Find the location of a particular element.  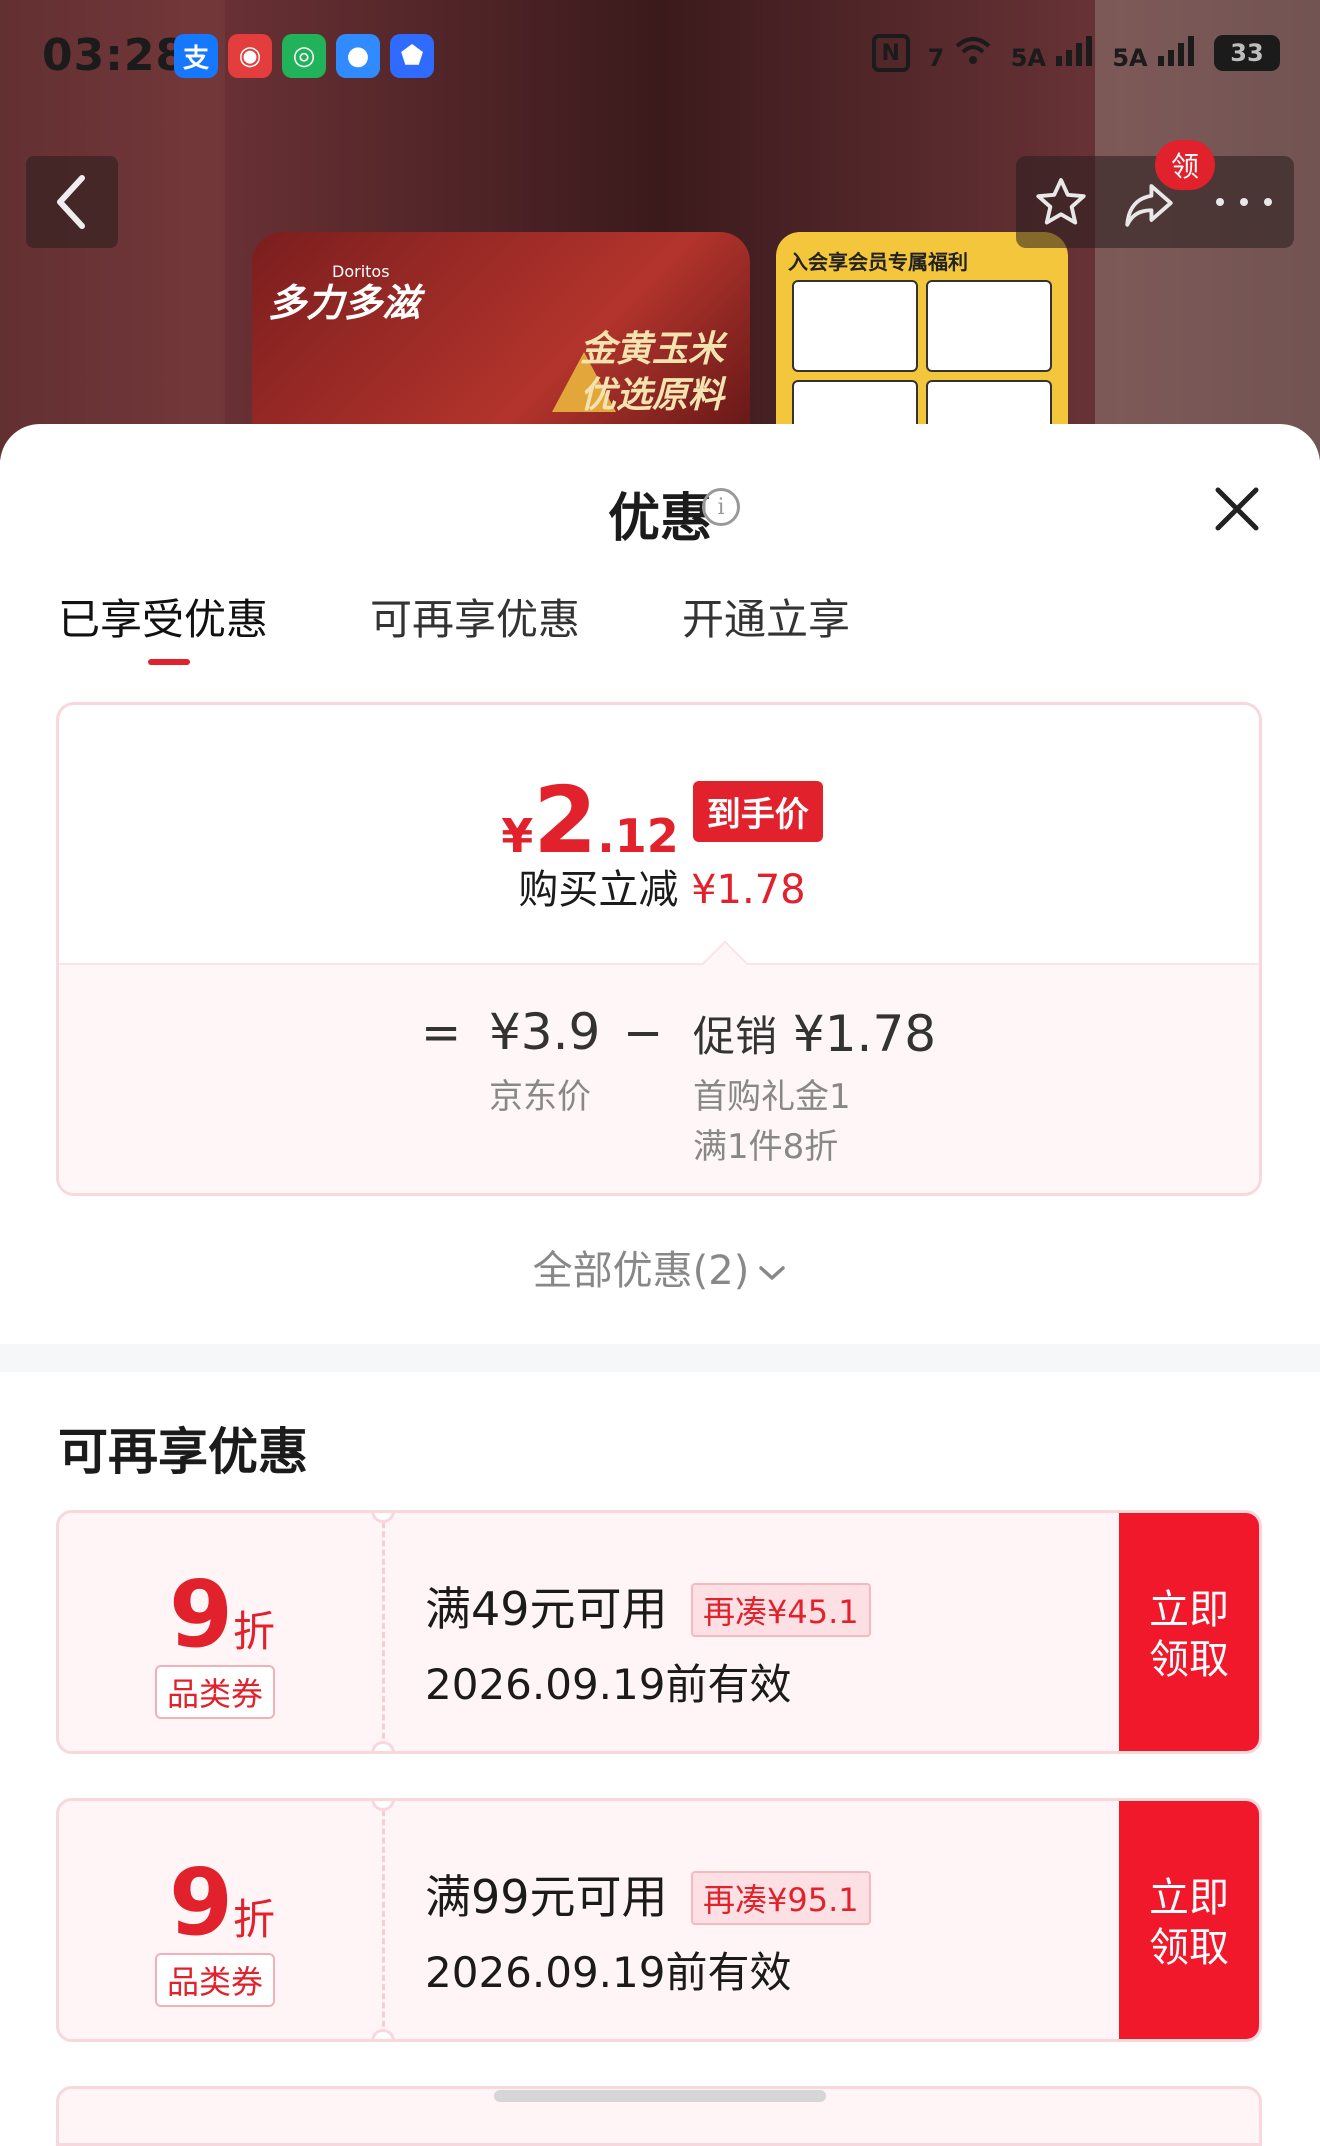

reduce-amount: ¥1.78 is located at coordinates (748, 890).